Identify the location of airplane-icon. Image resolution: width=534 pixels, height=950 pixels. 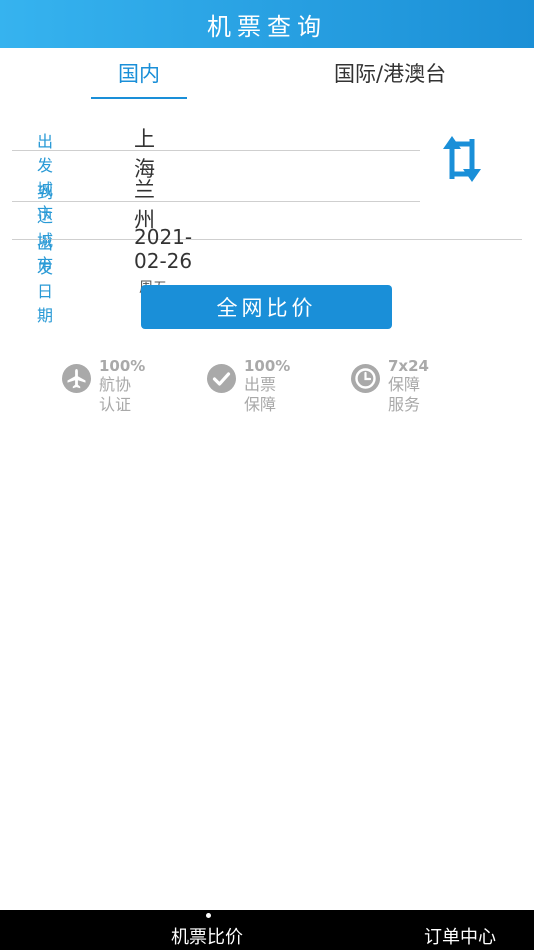
(76, 378).